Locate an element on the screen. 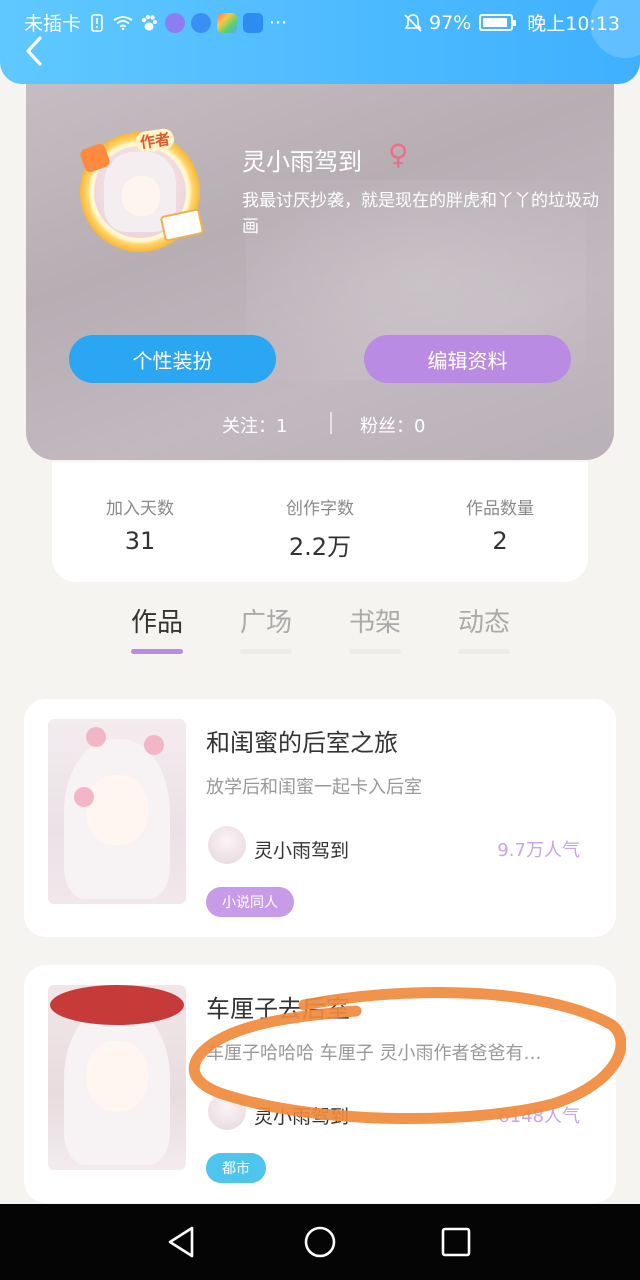  status-right: 97% 晚上10:13 is located at coordinates (511, 22).